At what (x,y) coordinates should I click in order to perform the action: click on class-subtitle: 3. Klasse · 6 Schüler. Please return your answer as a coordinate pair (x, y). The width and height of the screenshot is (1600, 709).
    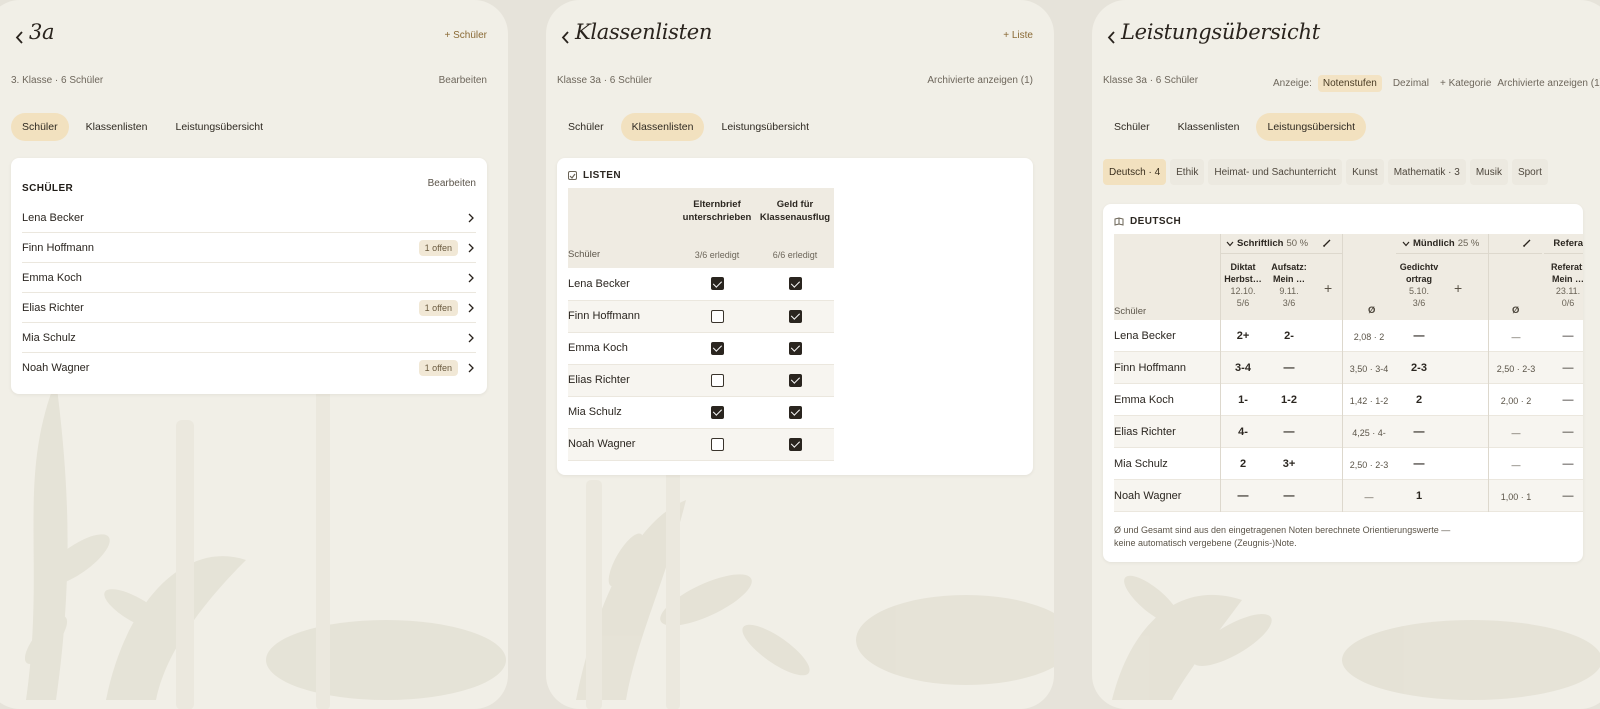
    Looking at the image, I should click on (57, 80).